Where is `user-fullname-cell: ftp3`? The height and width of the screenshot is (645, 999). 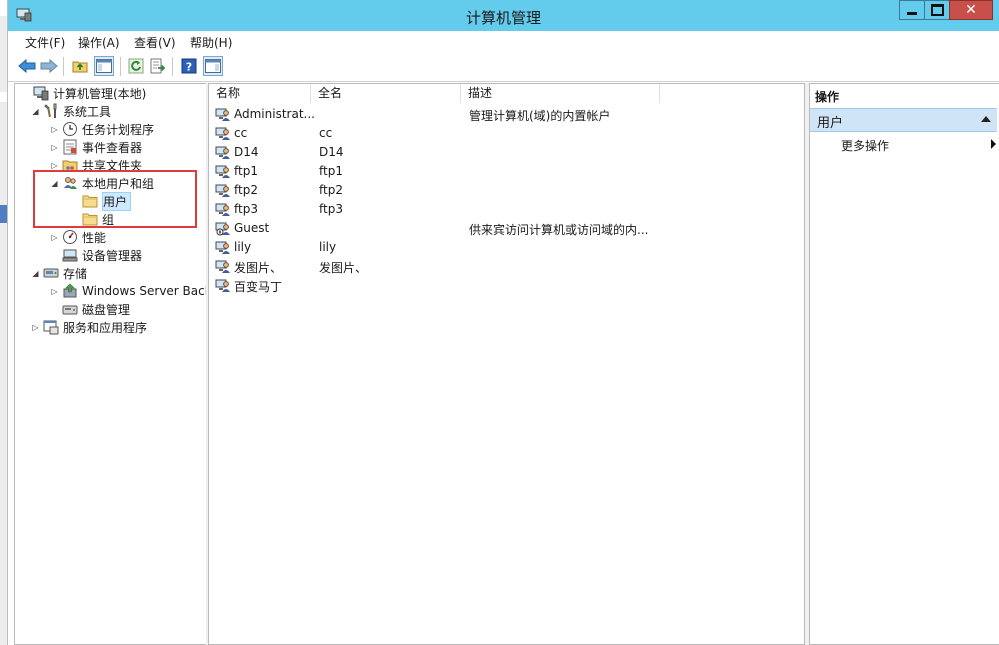
user-fullname-cell: ftp3 is located at coordinates (331, 209).